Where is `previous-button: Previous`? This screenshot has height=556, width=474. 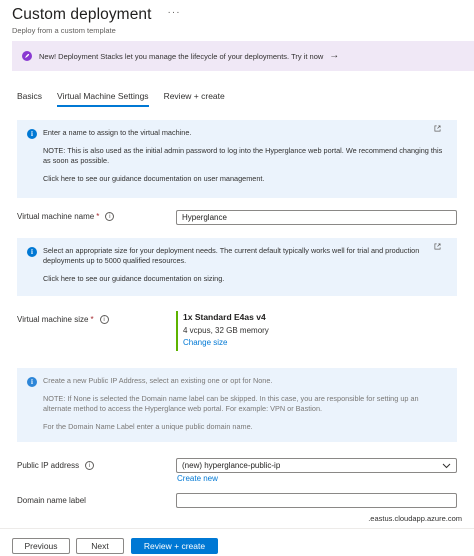
previous-button: Previous is located at coordinates (41, 546).